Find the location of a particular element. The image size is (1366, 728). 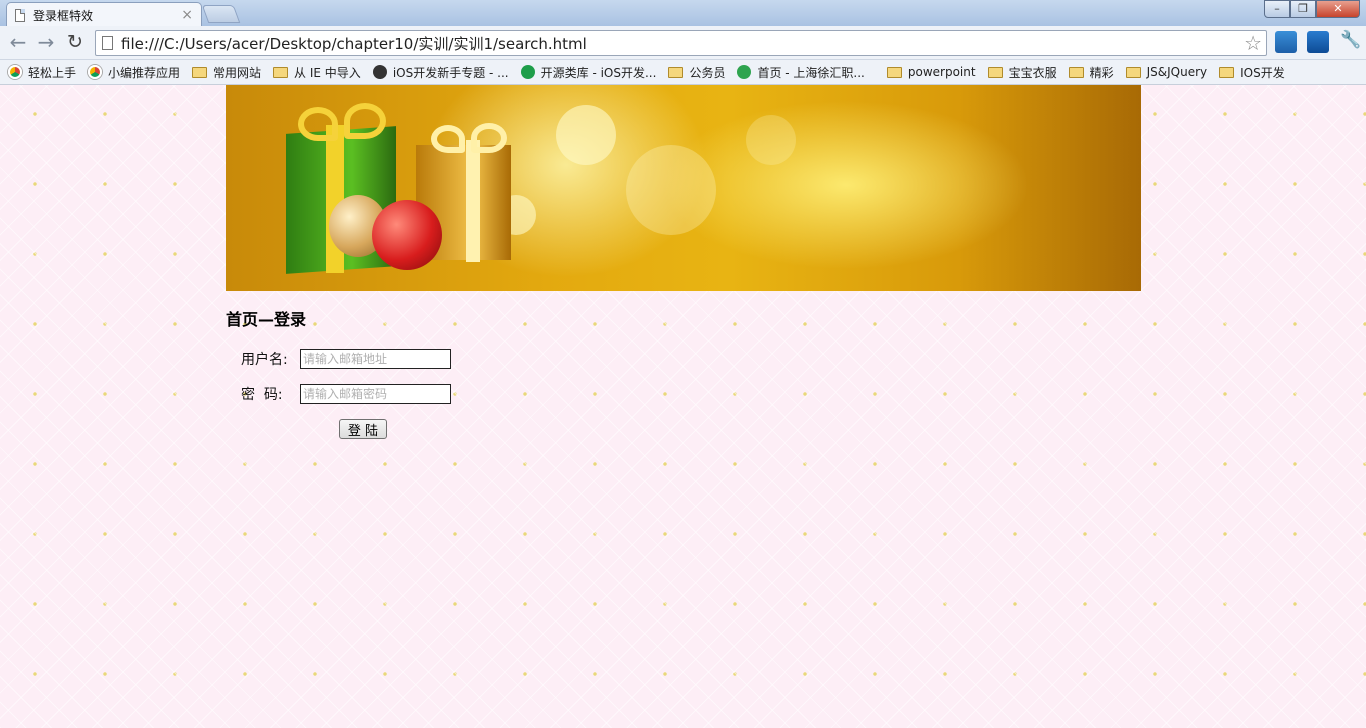

username-row: 用户名: is located at coordinates (346, 359).